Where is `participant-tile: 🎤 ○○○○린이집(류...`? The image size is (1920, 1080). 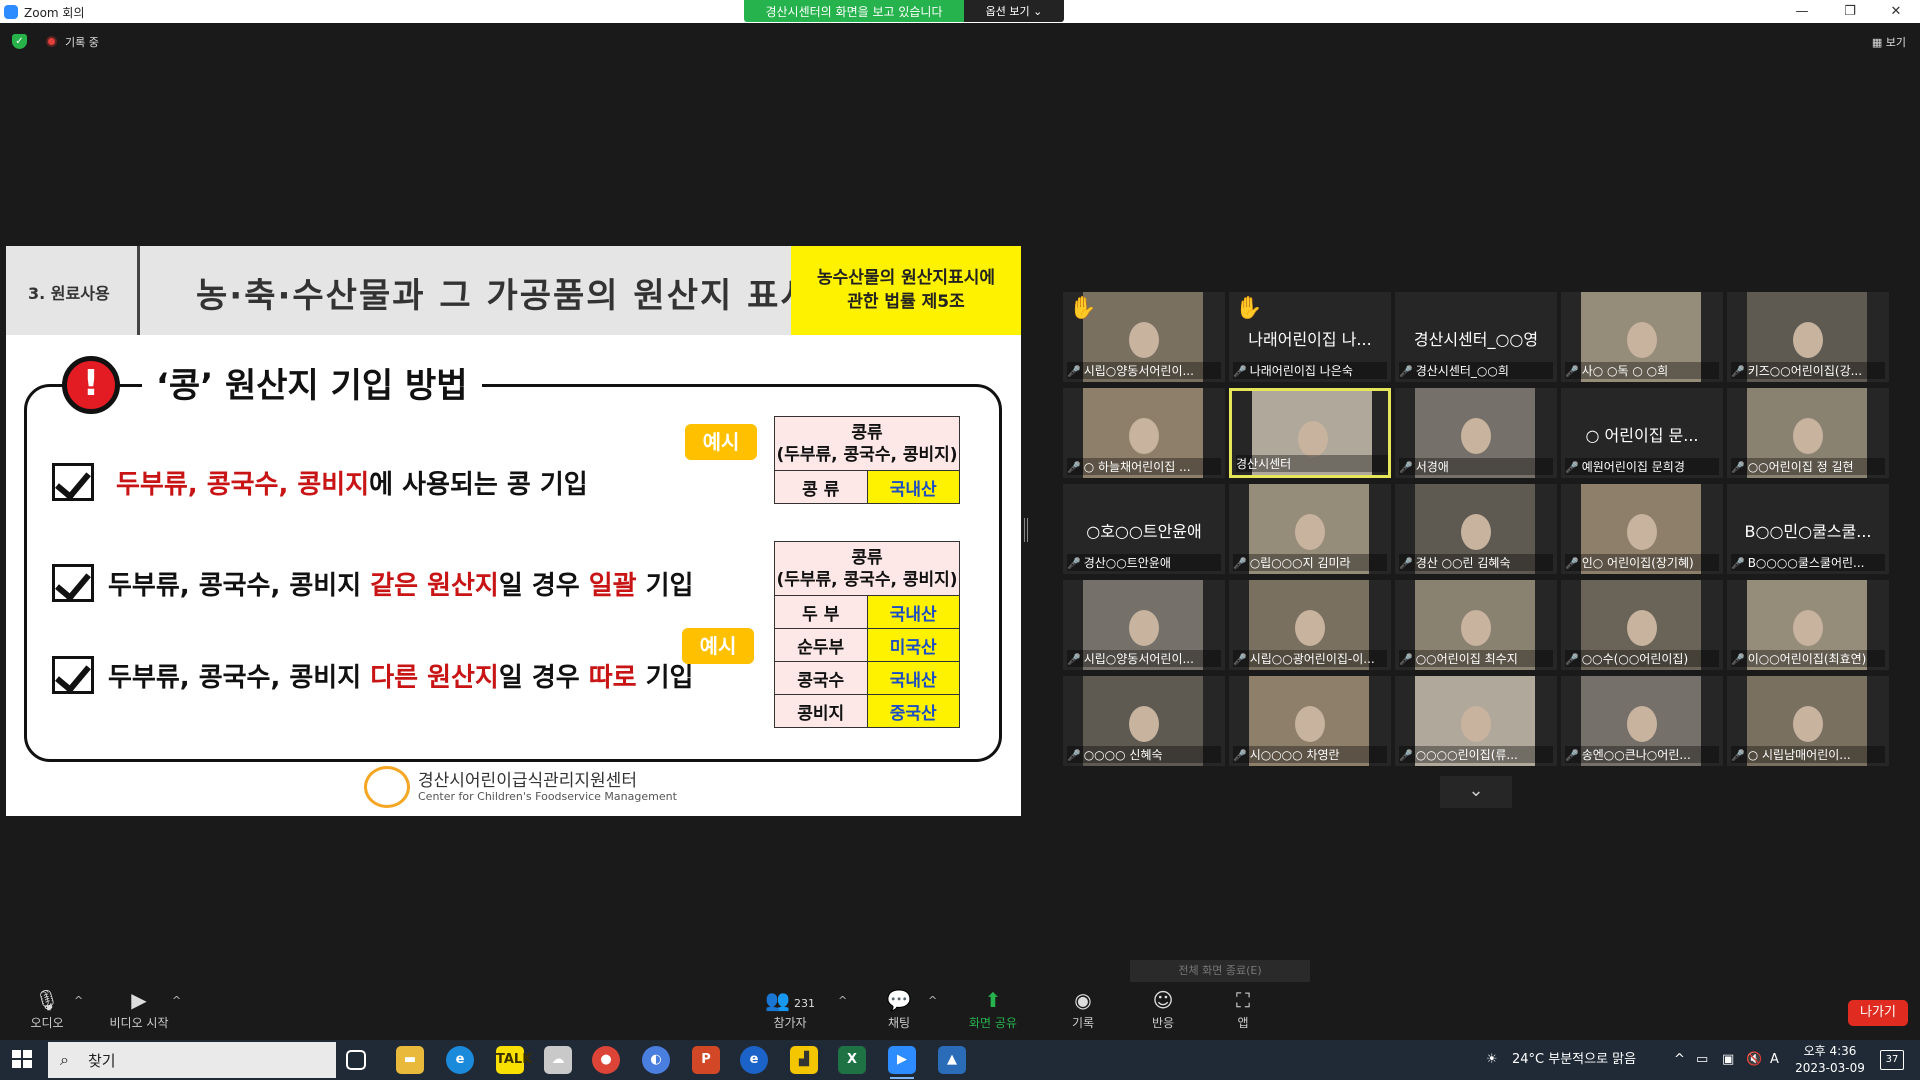 participant-tile: 🎤 ○○○○린이집(류... is located at coordinates (1476, 721).